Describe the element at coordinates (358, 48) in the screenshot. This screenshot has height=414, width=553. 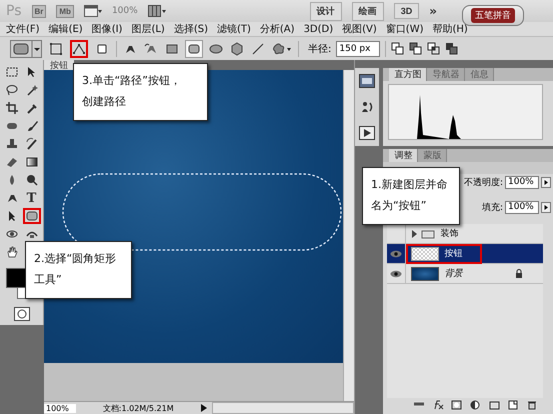
I see `radius-field: 150 px` at that location.